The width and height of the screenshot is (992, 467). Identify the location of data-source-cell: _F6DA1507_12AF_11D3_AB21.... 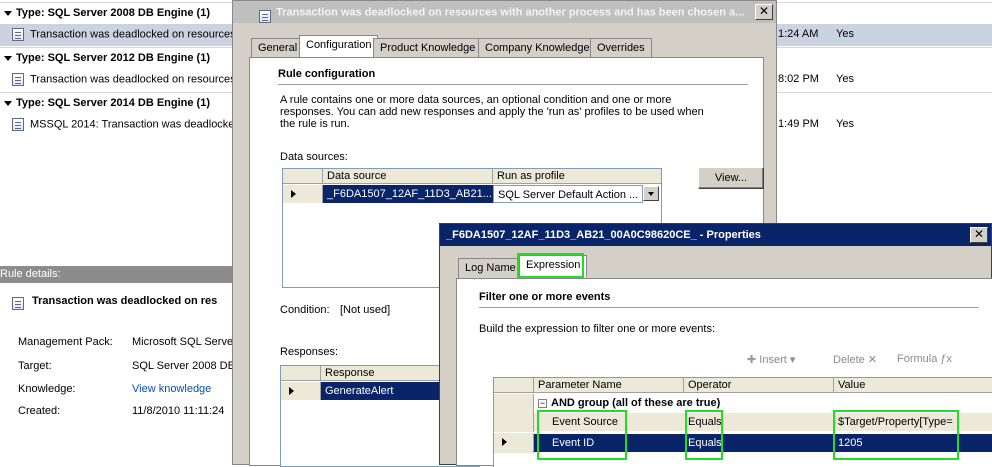
(408, 194).